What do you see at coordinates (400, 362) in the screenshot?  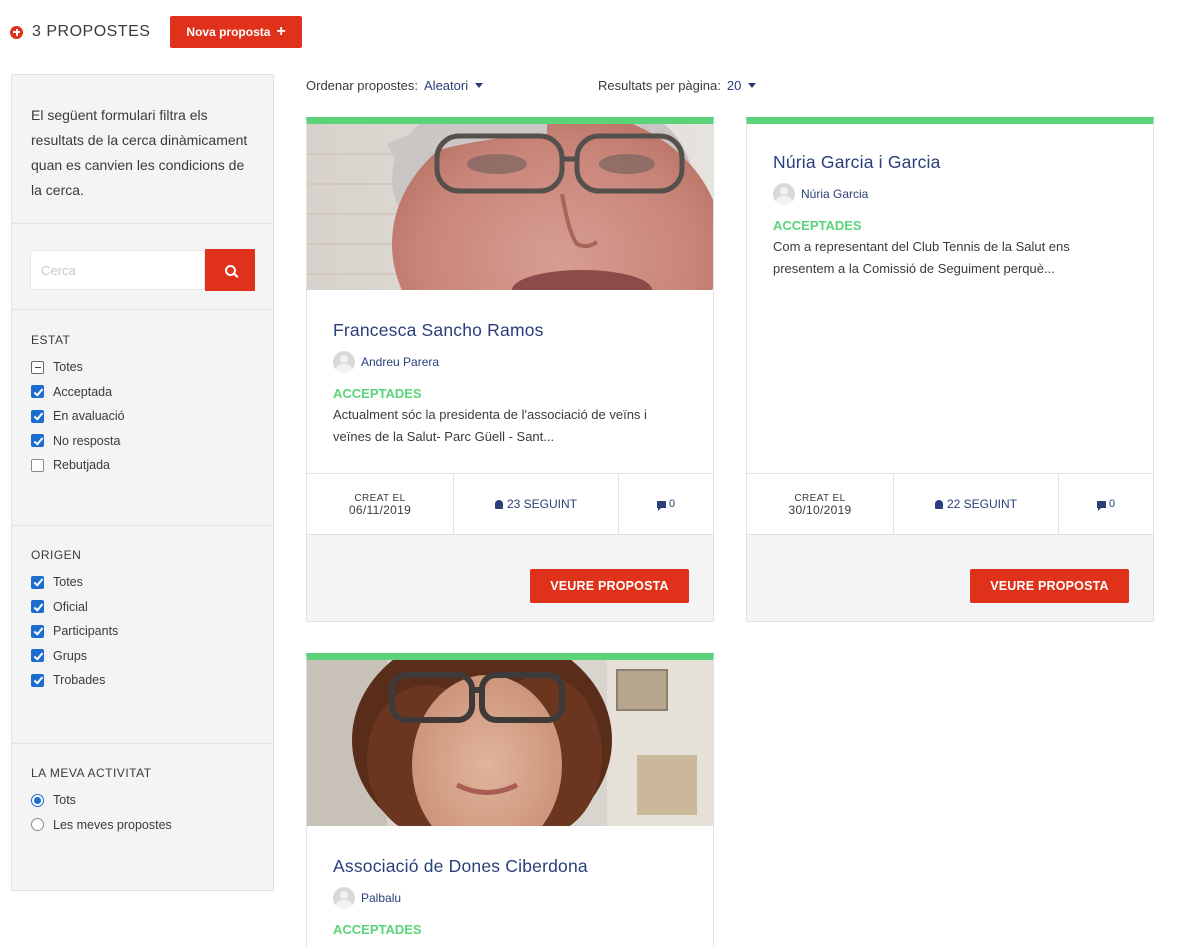 I see `author-name: Andreu Parera` at bounding box center [400, 362].